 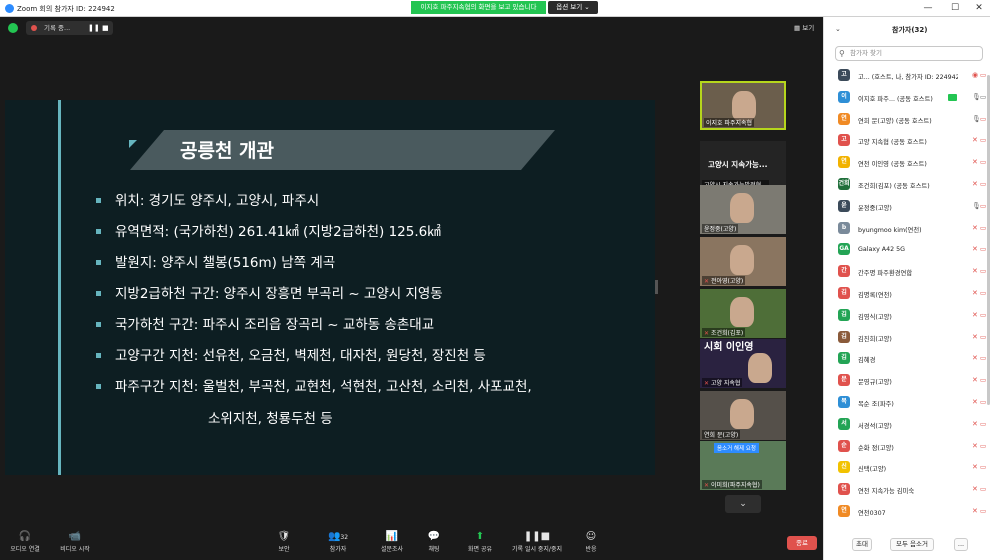 I want to click on participant-row: 김 김혜경 ✕ ▭, so click(x=907, y=359).